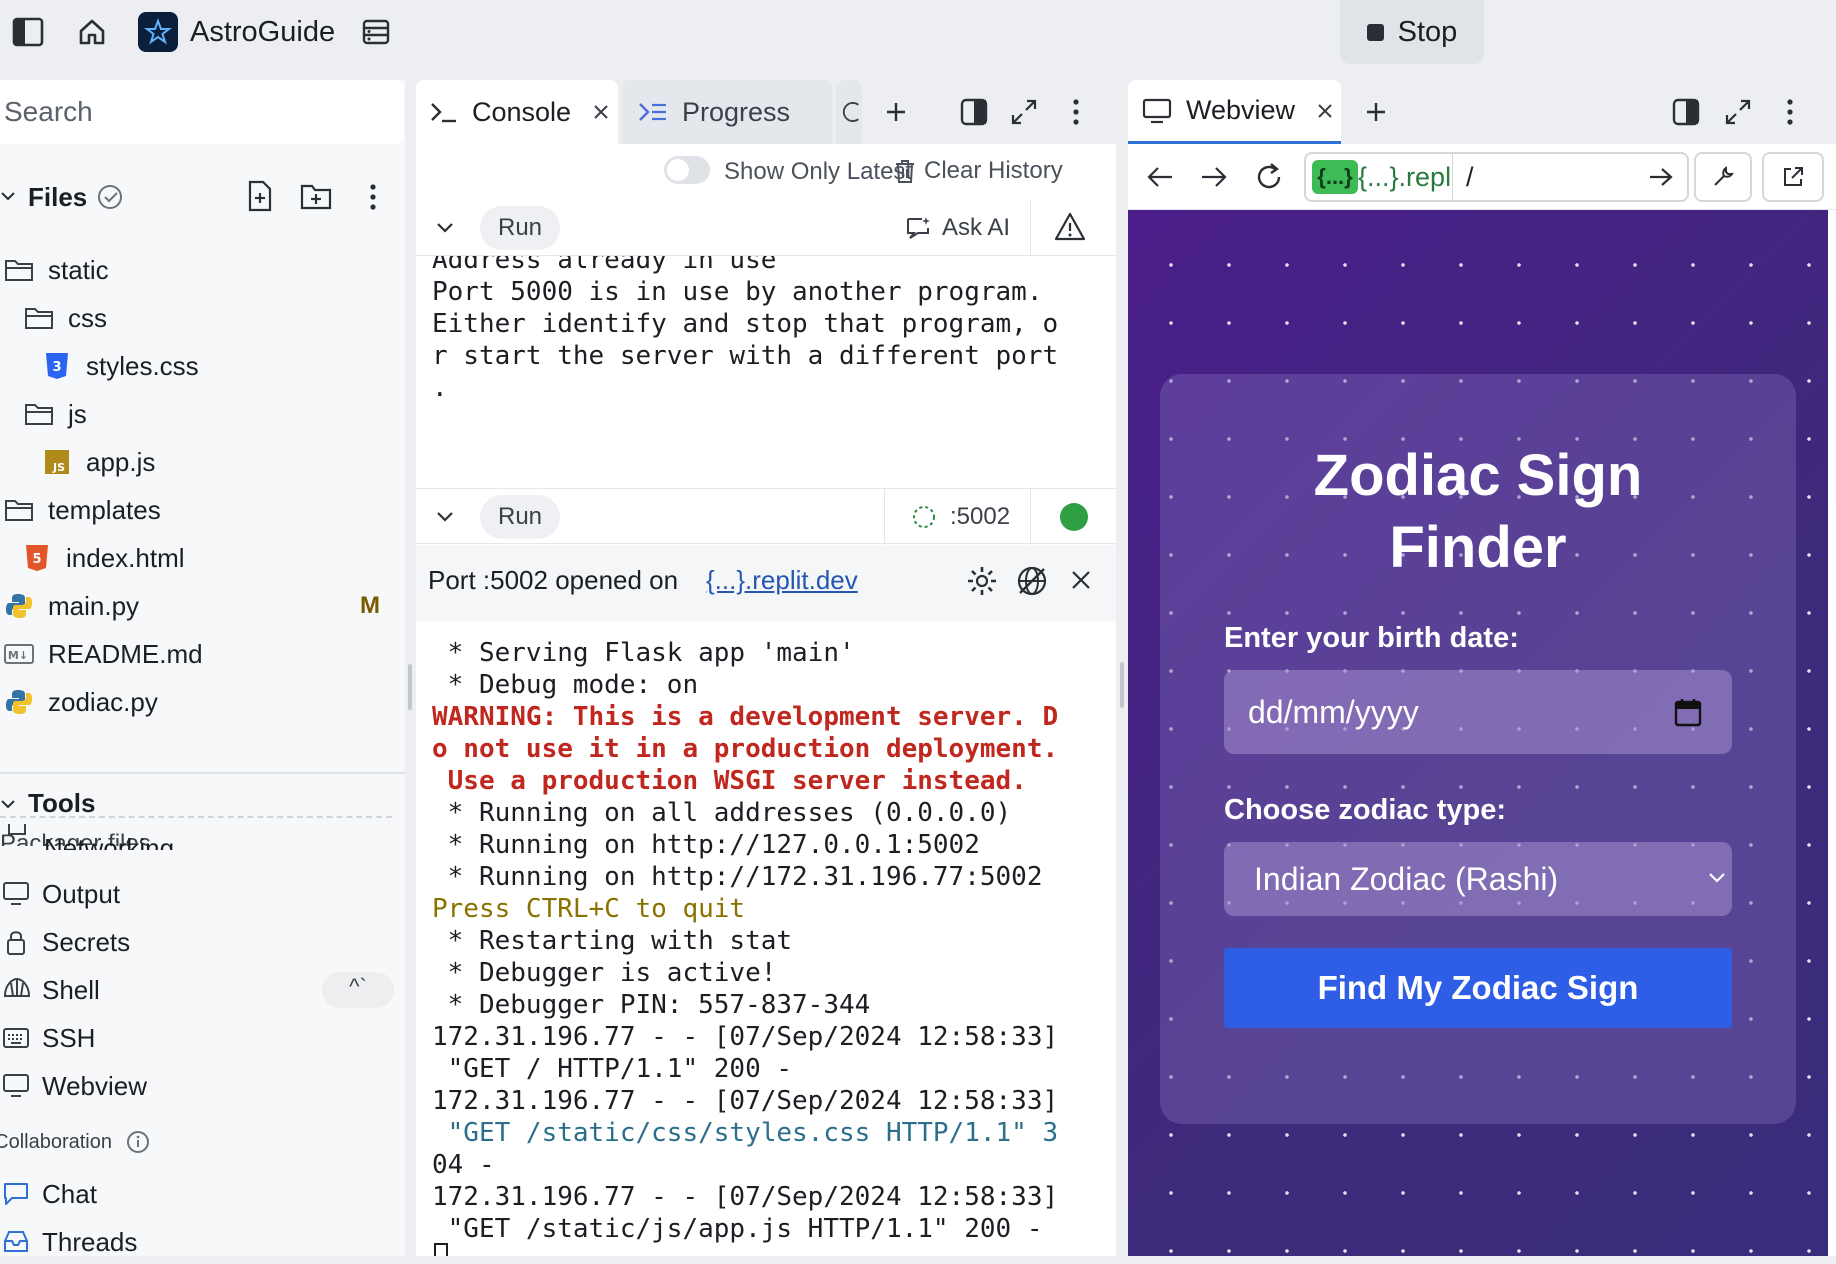 The width and height of the screenshot is (1836, 1264). Describe the element at coordinates (982, 581) in the screenshot. I see `gear-icon` at that location.